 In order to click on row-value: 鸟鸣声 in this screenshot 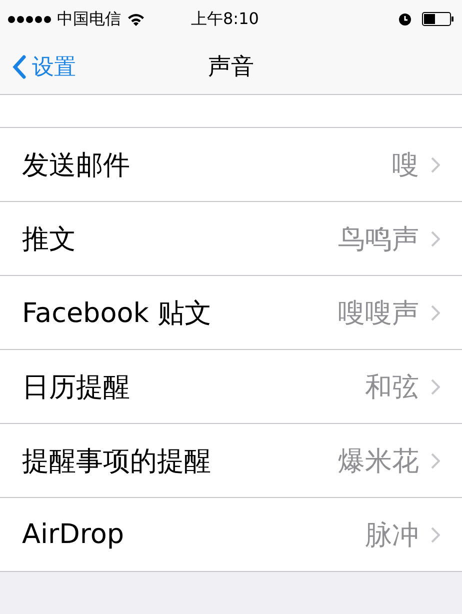, I will do `click(378, 239)`.